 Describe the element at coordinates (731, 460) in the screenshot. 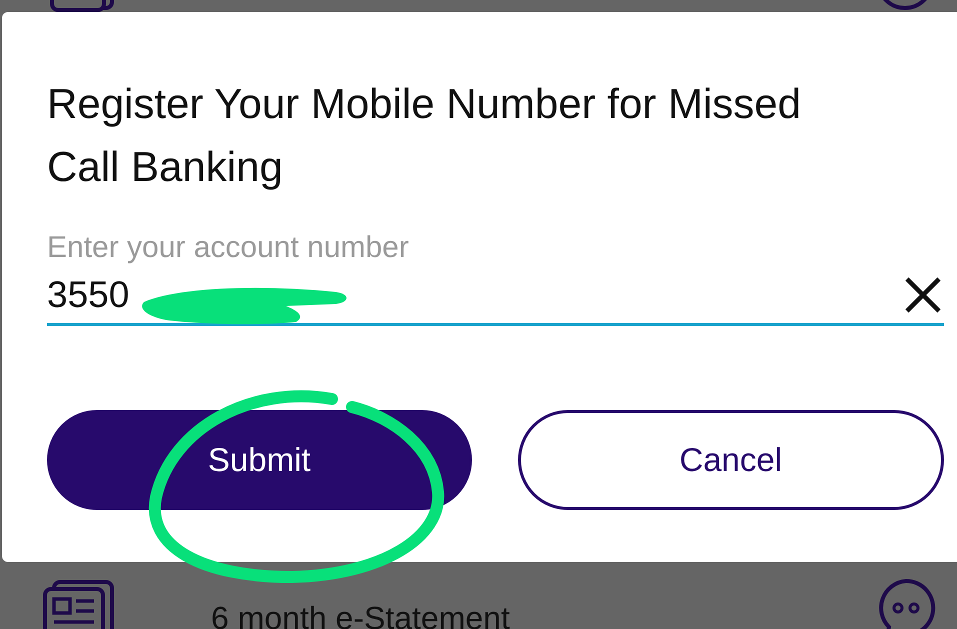

I see `cancel-button: Cancel` at that location.